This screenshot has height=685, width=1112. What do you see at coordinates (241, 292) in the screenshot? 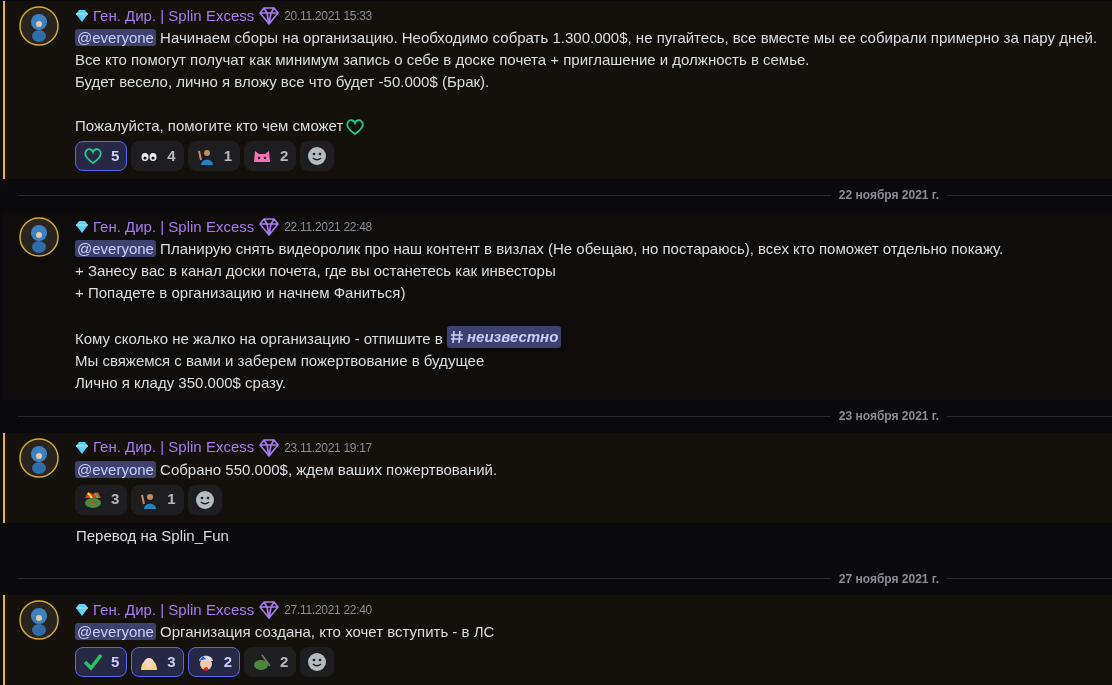
I see `message-text: + Попадете в организацию и начнем Фаниться)` at bounding box center [241, 292].